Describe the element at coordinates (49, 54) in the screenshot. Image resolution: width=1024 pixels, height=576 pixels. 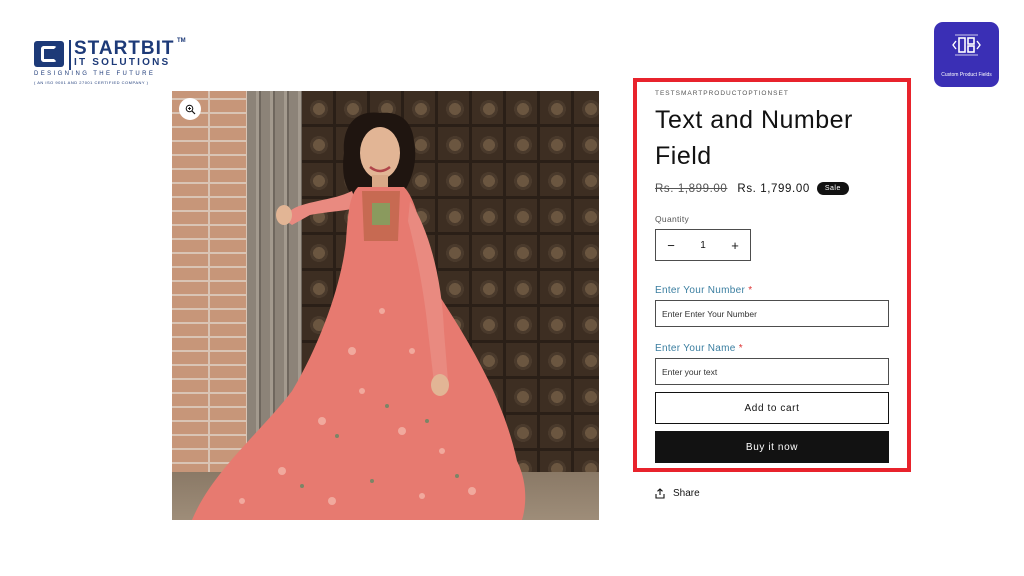
I see `logo-s-icon` at that location.